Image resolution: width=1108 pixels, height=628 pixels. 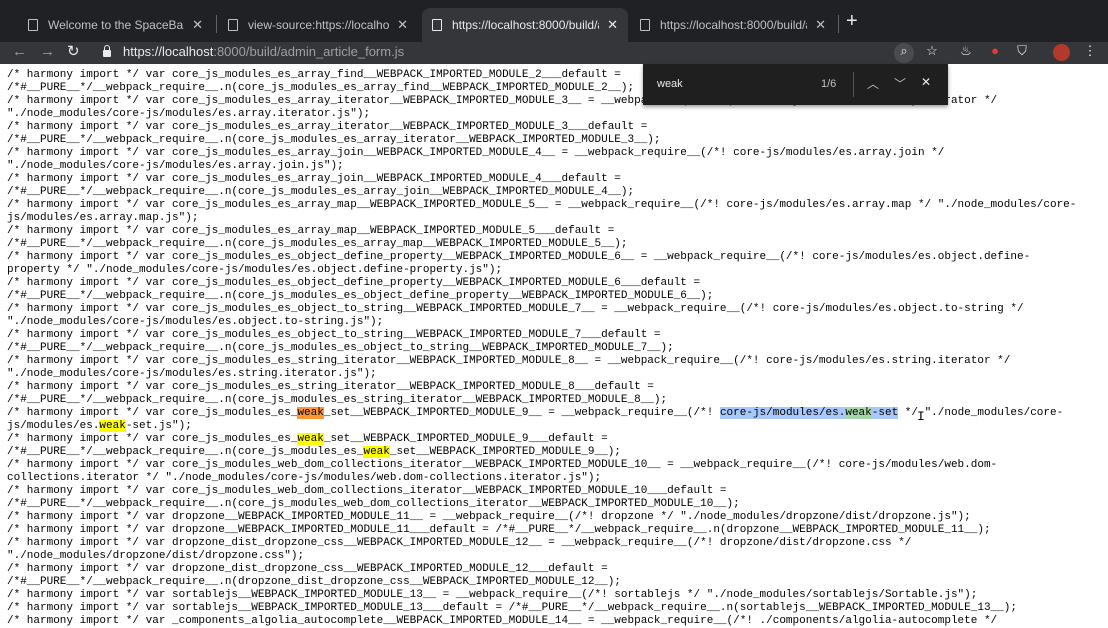 What do you see at coordinates (541, 426) in the screenshot?
I see `code-line: js/modules/es.weak-set.js");` at bounding box center [541, 426].